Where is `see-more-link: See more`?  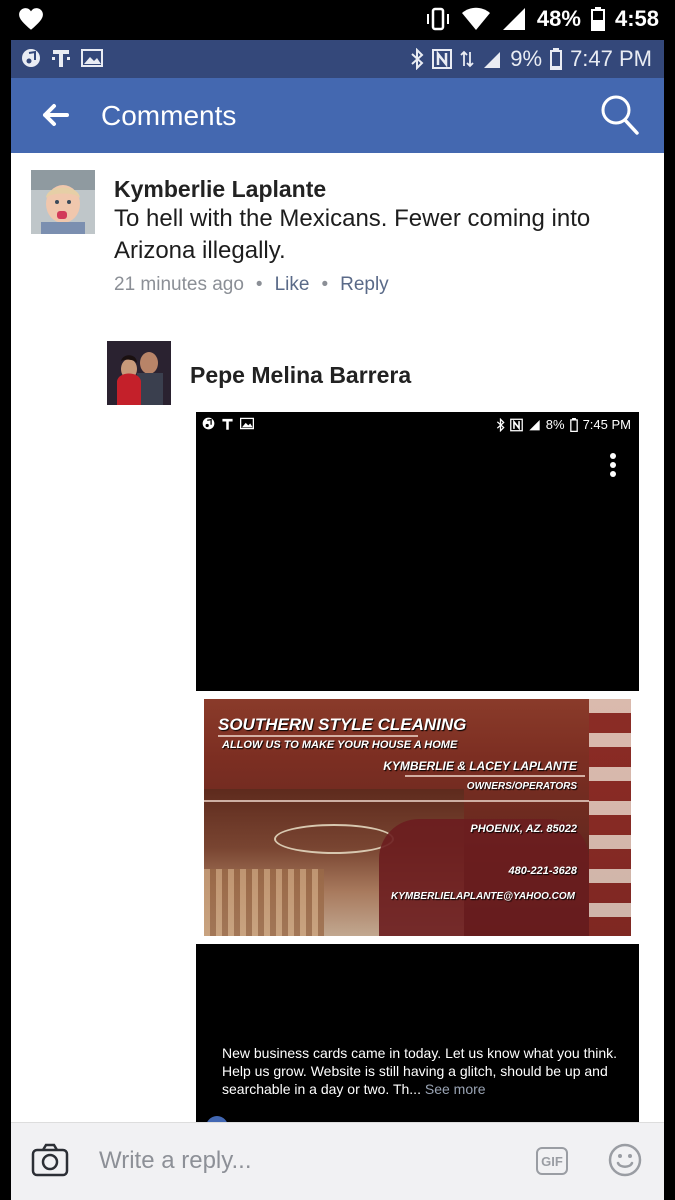
see-more-link: See more is located at coordinates (455, 1089).